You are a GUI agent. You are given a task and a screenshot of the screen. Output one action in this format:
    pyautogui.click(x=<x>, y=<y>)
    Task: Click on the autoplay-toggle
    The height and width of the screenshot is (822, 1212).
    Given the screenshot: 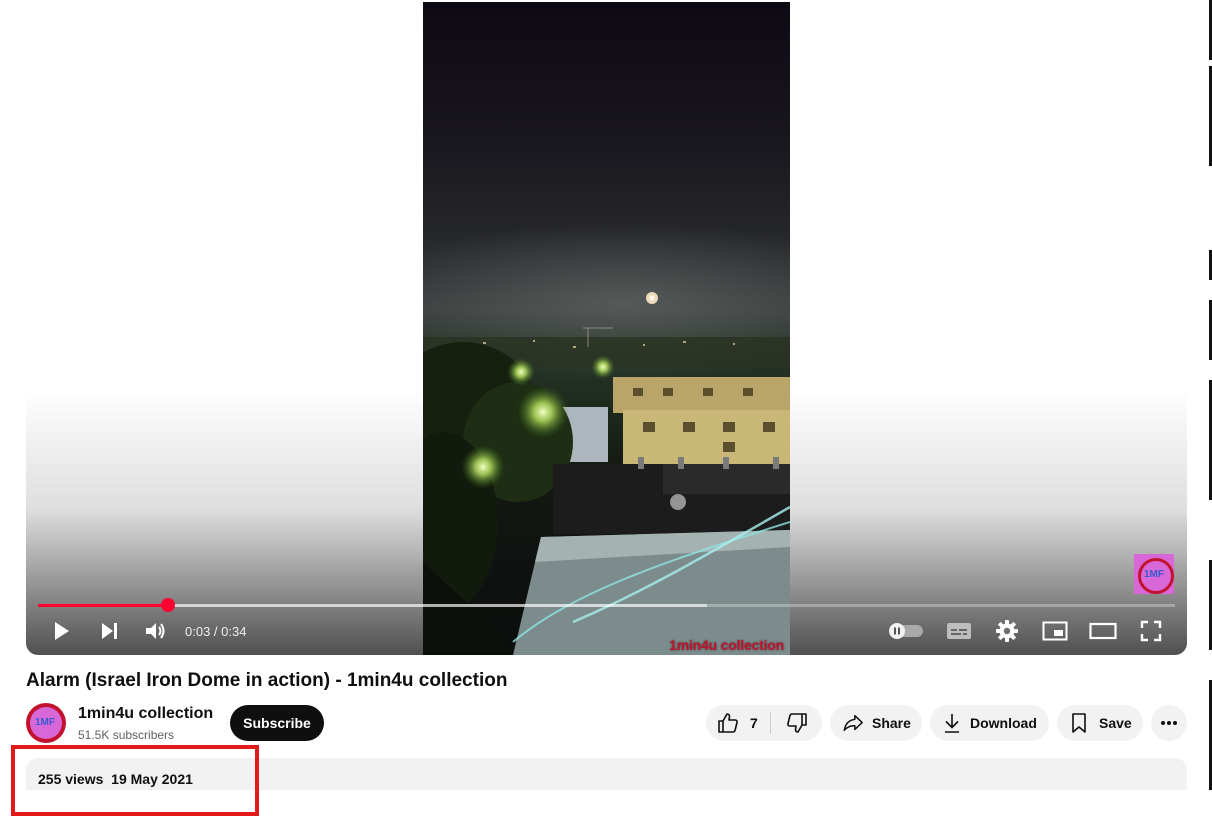 What is the action you would take?
    pyautogui.click(x=906, y=631)
    